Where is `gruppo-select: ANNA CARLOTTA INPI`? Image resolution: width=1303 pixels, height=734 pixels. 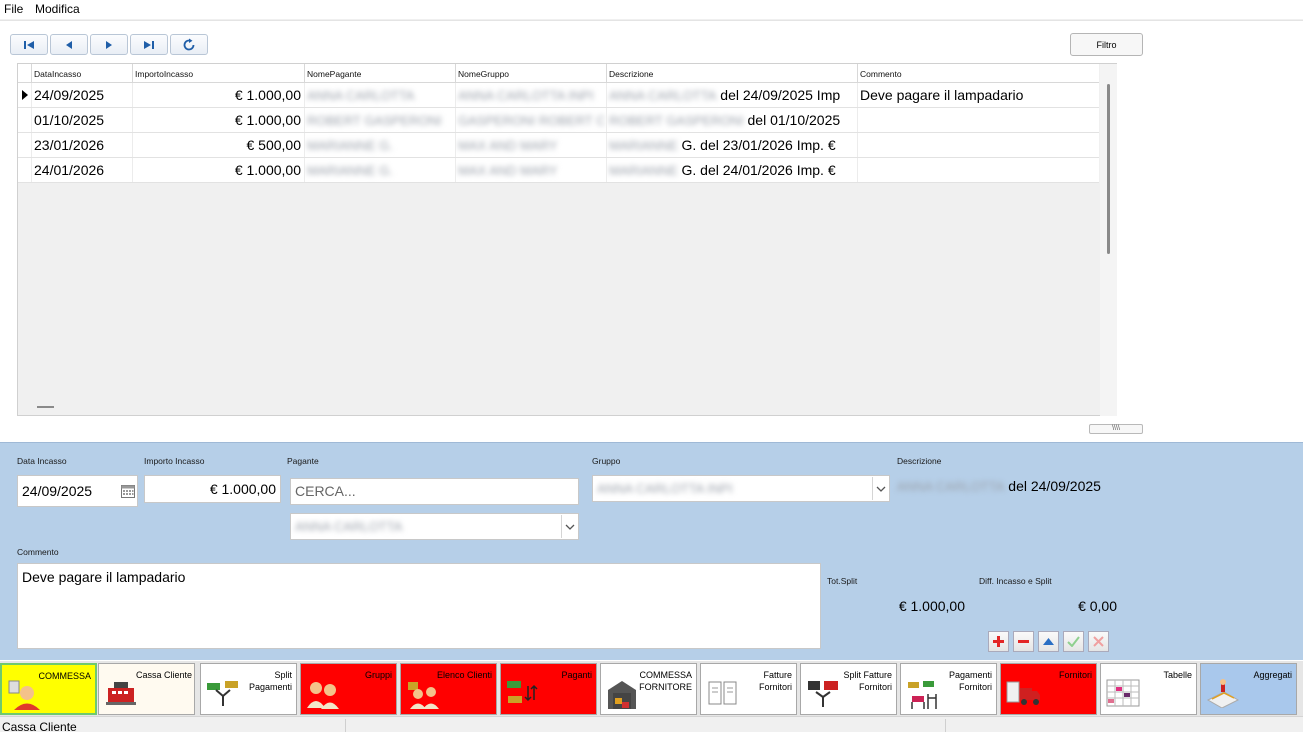 gruppo-select: ANNA CARLOTTA INPI is located at coordinates (741, 488).